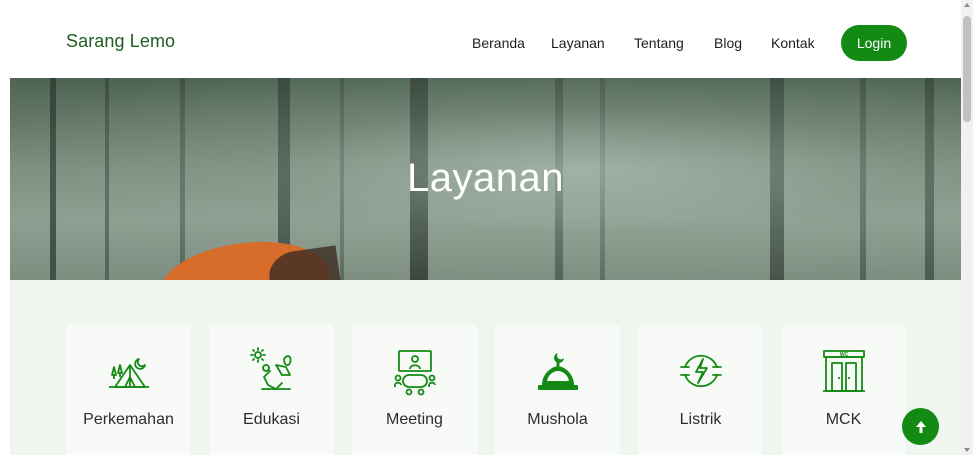 The image size is (973, 455). I want to click on back-to-top-button, so click(920, 426).